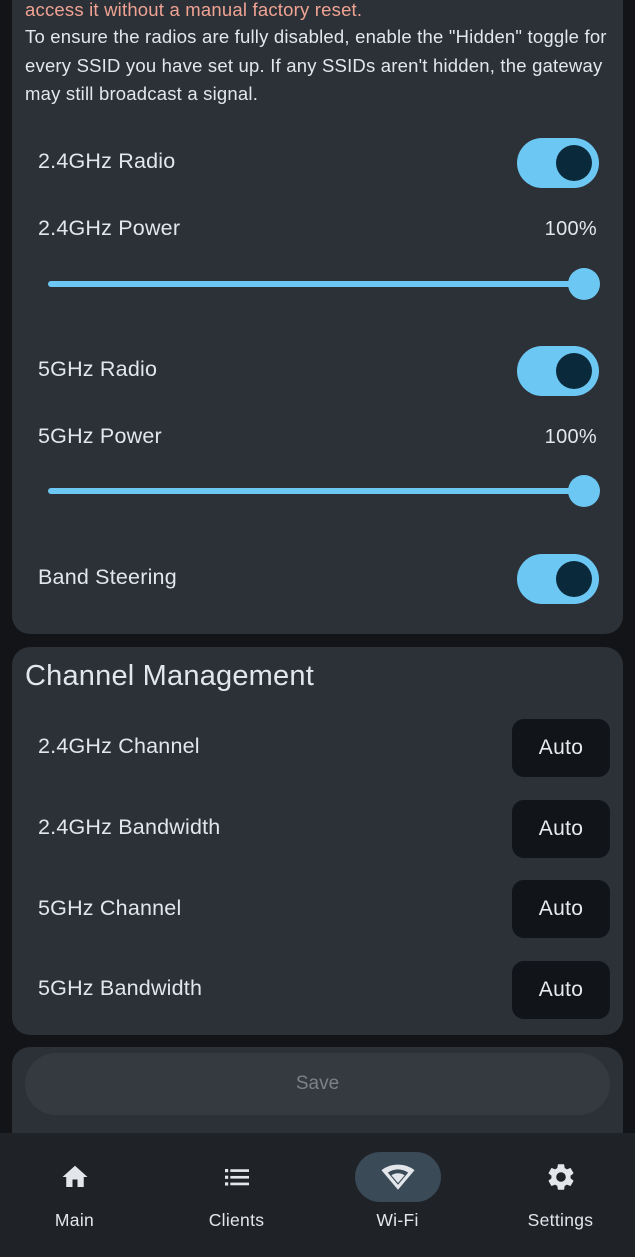 This screenshot has height=1257, width=635. Describe the element at coordinates (317, 1084) in the screenshot. I see `save-button: Save` at that location.